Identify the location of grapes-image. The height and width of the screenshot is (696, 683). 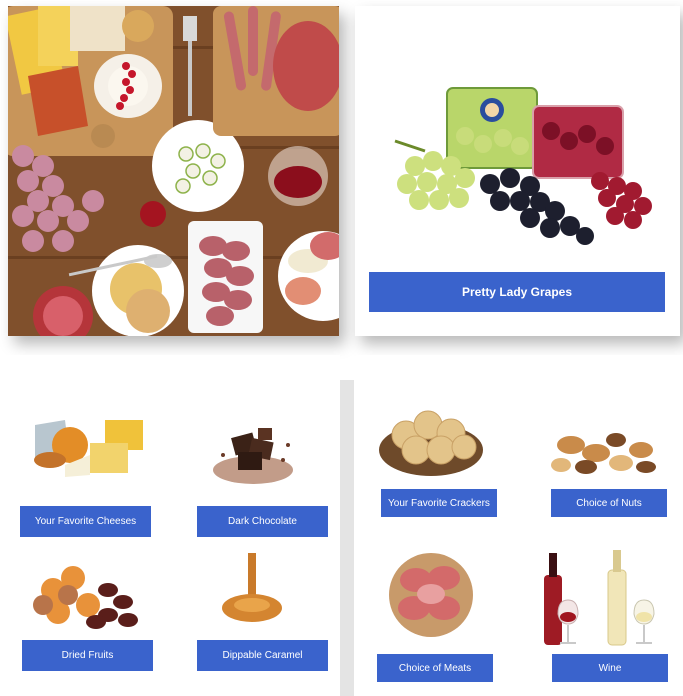
(523, 166).